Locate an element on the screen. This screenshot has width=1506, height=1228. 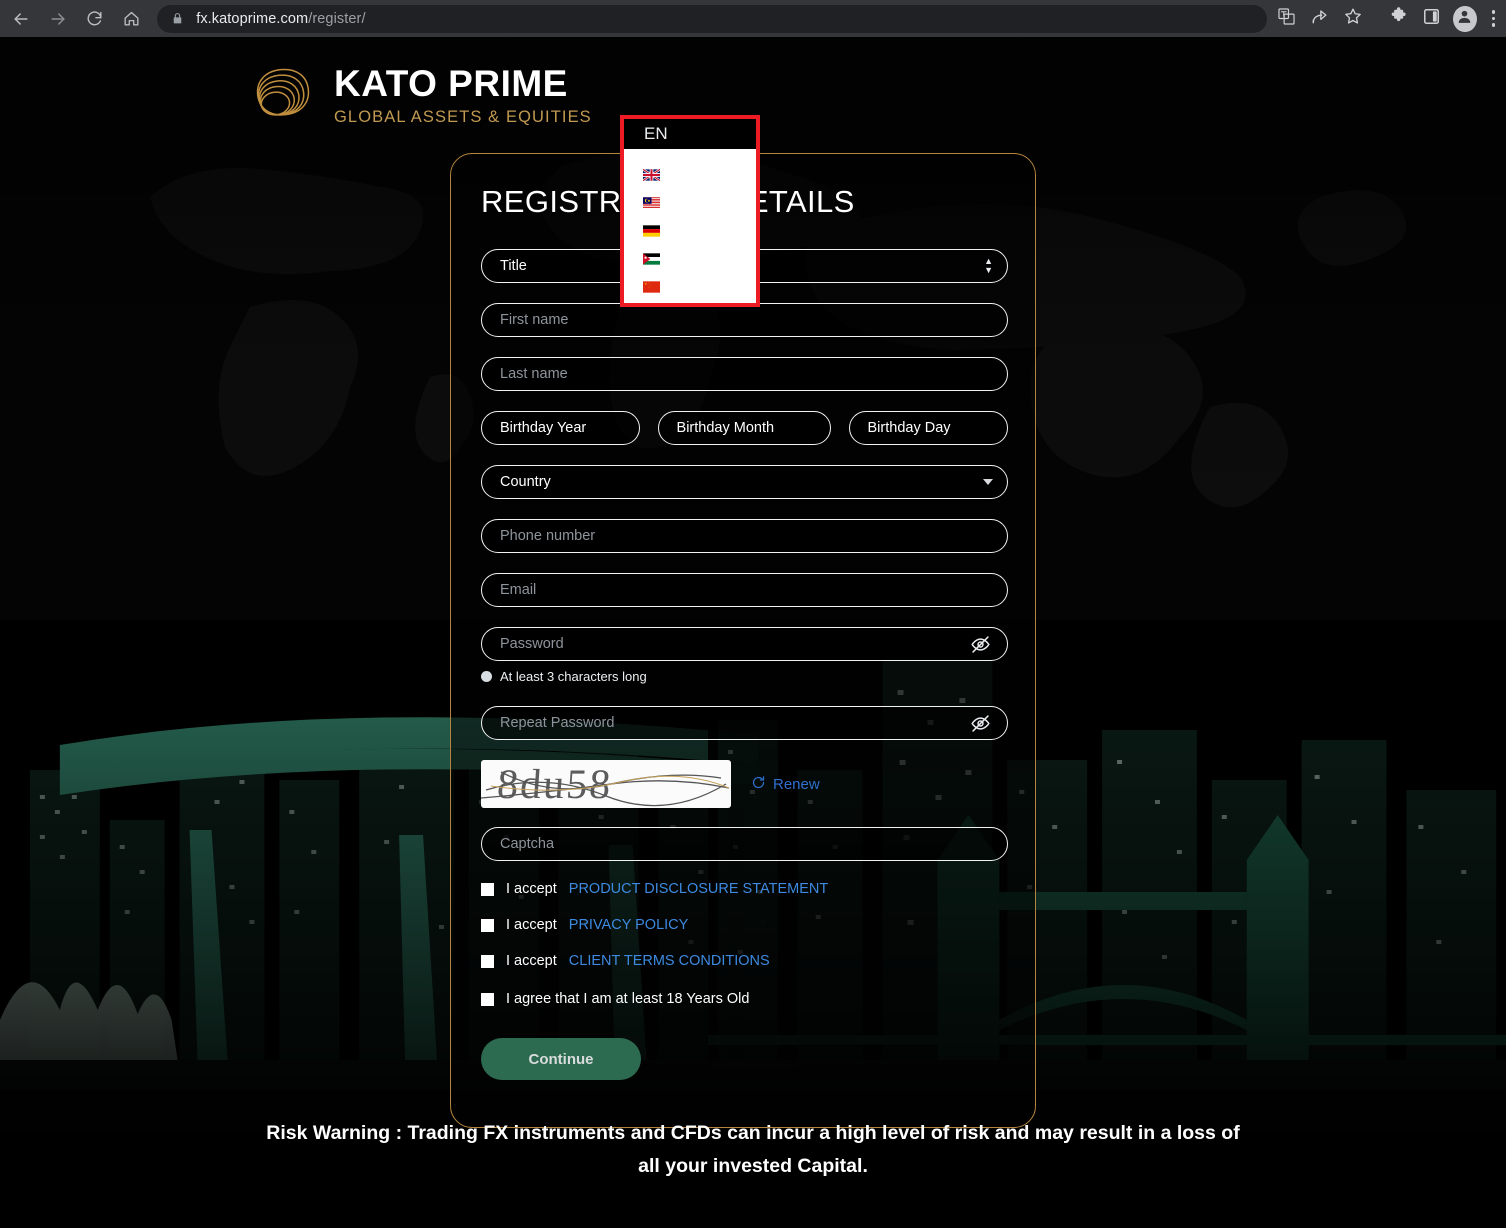
url-host: fx.katoprime.com is located at coordinates (252, 18).